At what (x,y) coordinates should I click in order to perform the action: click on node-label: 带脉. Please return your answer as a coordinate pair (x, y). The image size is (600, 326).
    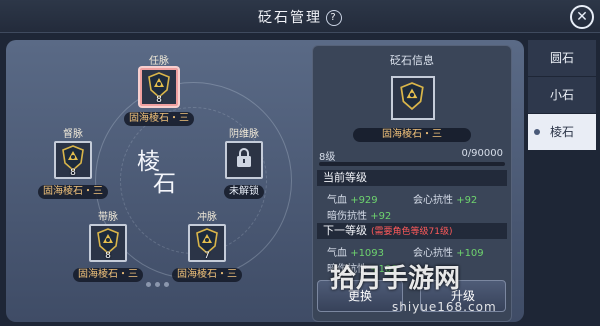
    Looking at the image, I should click on (108, 217).